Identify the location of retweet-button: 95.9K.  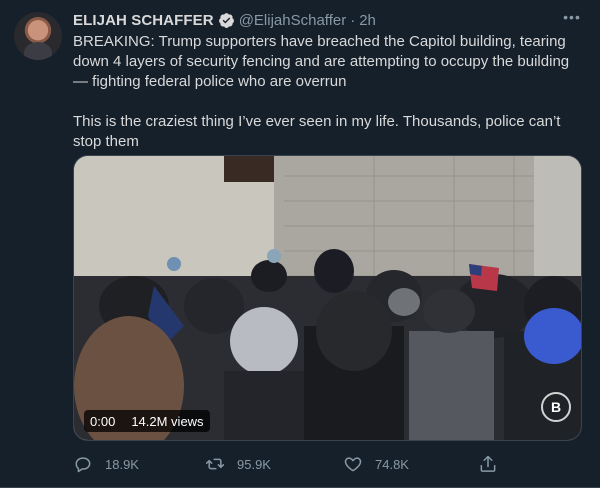
(238, 464).